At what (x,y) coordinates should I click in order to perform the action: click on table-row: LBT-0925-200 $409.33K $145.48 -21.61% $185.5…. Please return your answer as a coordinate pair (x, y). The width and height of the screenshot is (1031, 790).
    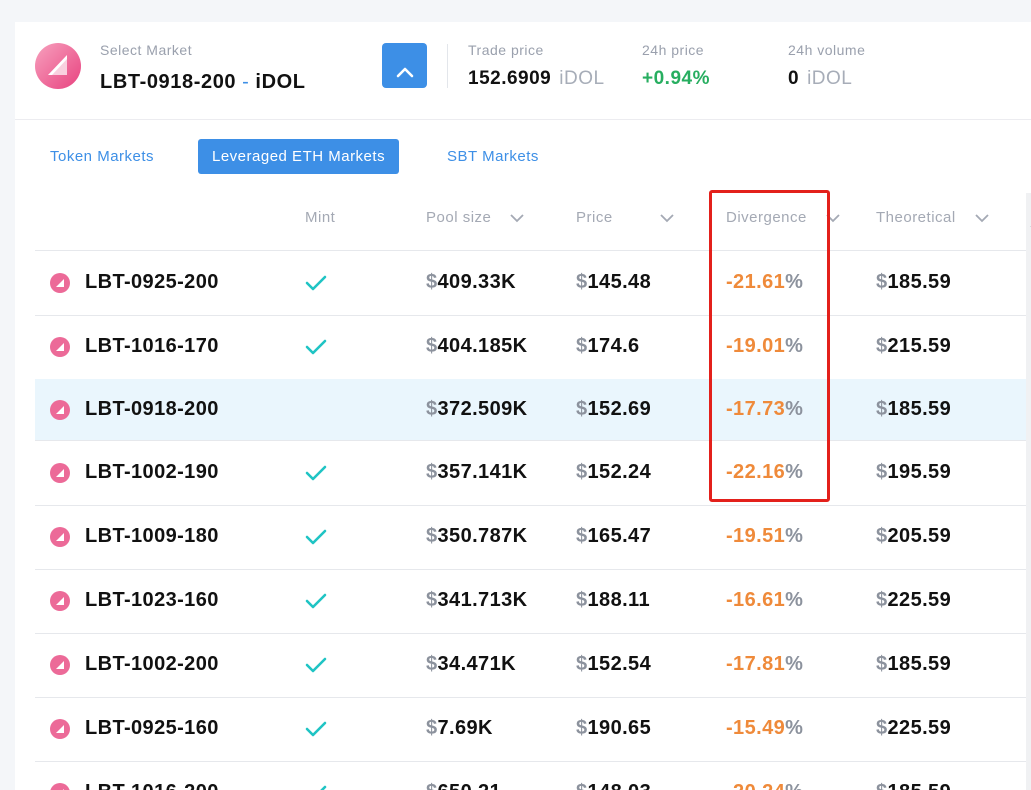
    Looking at the image, I should click on (533, 283).